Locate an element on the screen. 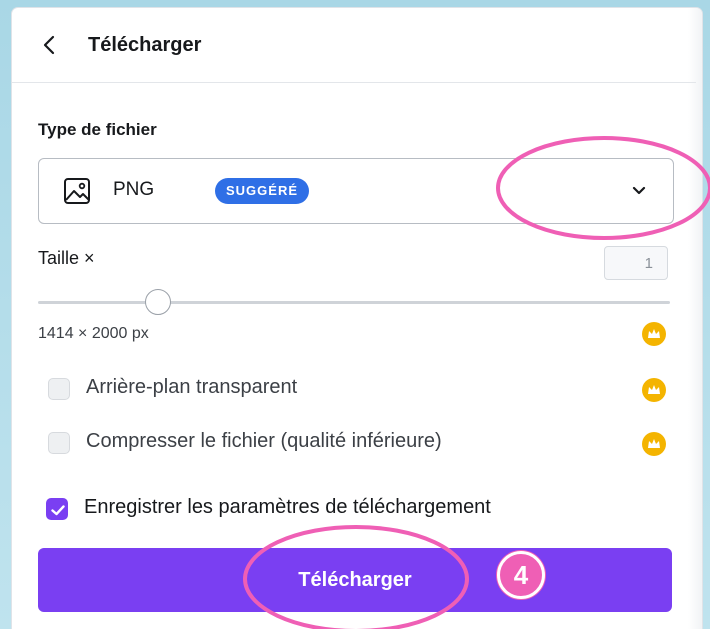 This screenshot has width=710, height=629. suggested-badge: SUGGÉRÉ is located at coordinates (262, 191).